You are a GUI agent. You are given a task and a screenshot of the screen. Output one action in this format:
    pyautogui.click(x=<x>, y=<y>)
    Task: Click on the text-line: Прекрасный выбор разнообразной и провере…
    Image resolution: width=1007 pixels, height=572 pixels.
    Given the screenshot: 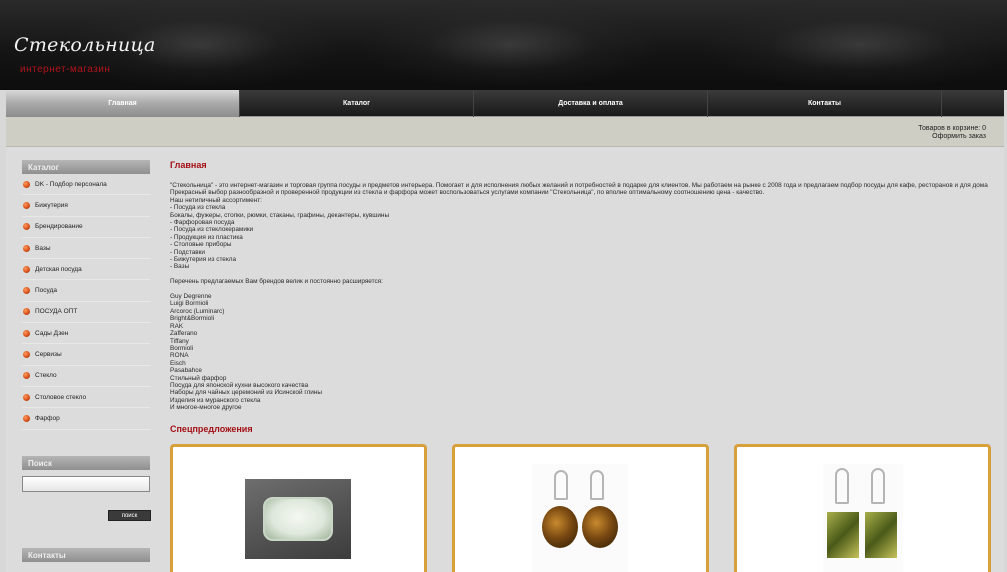 What is the action you would take?
    pyautogui.click(x=467, y=193)
    